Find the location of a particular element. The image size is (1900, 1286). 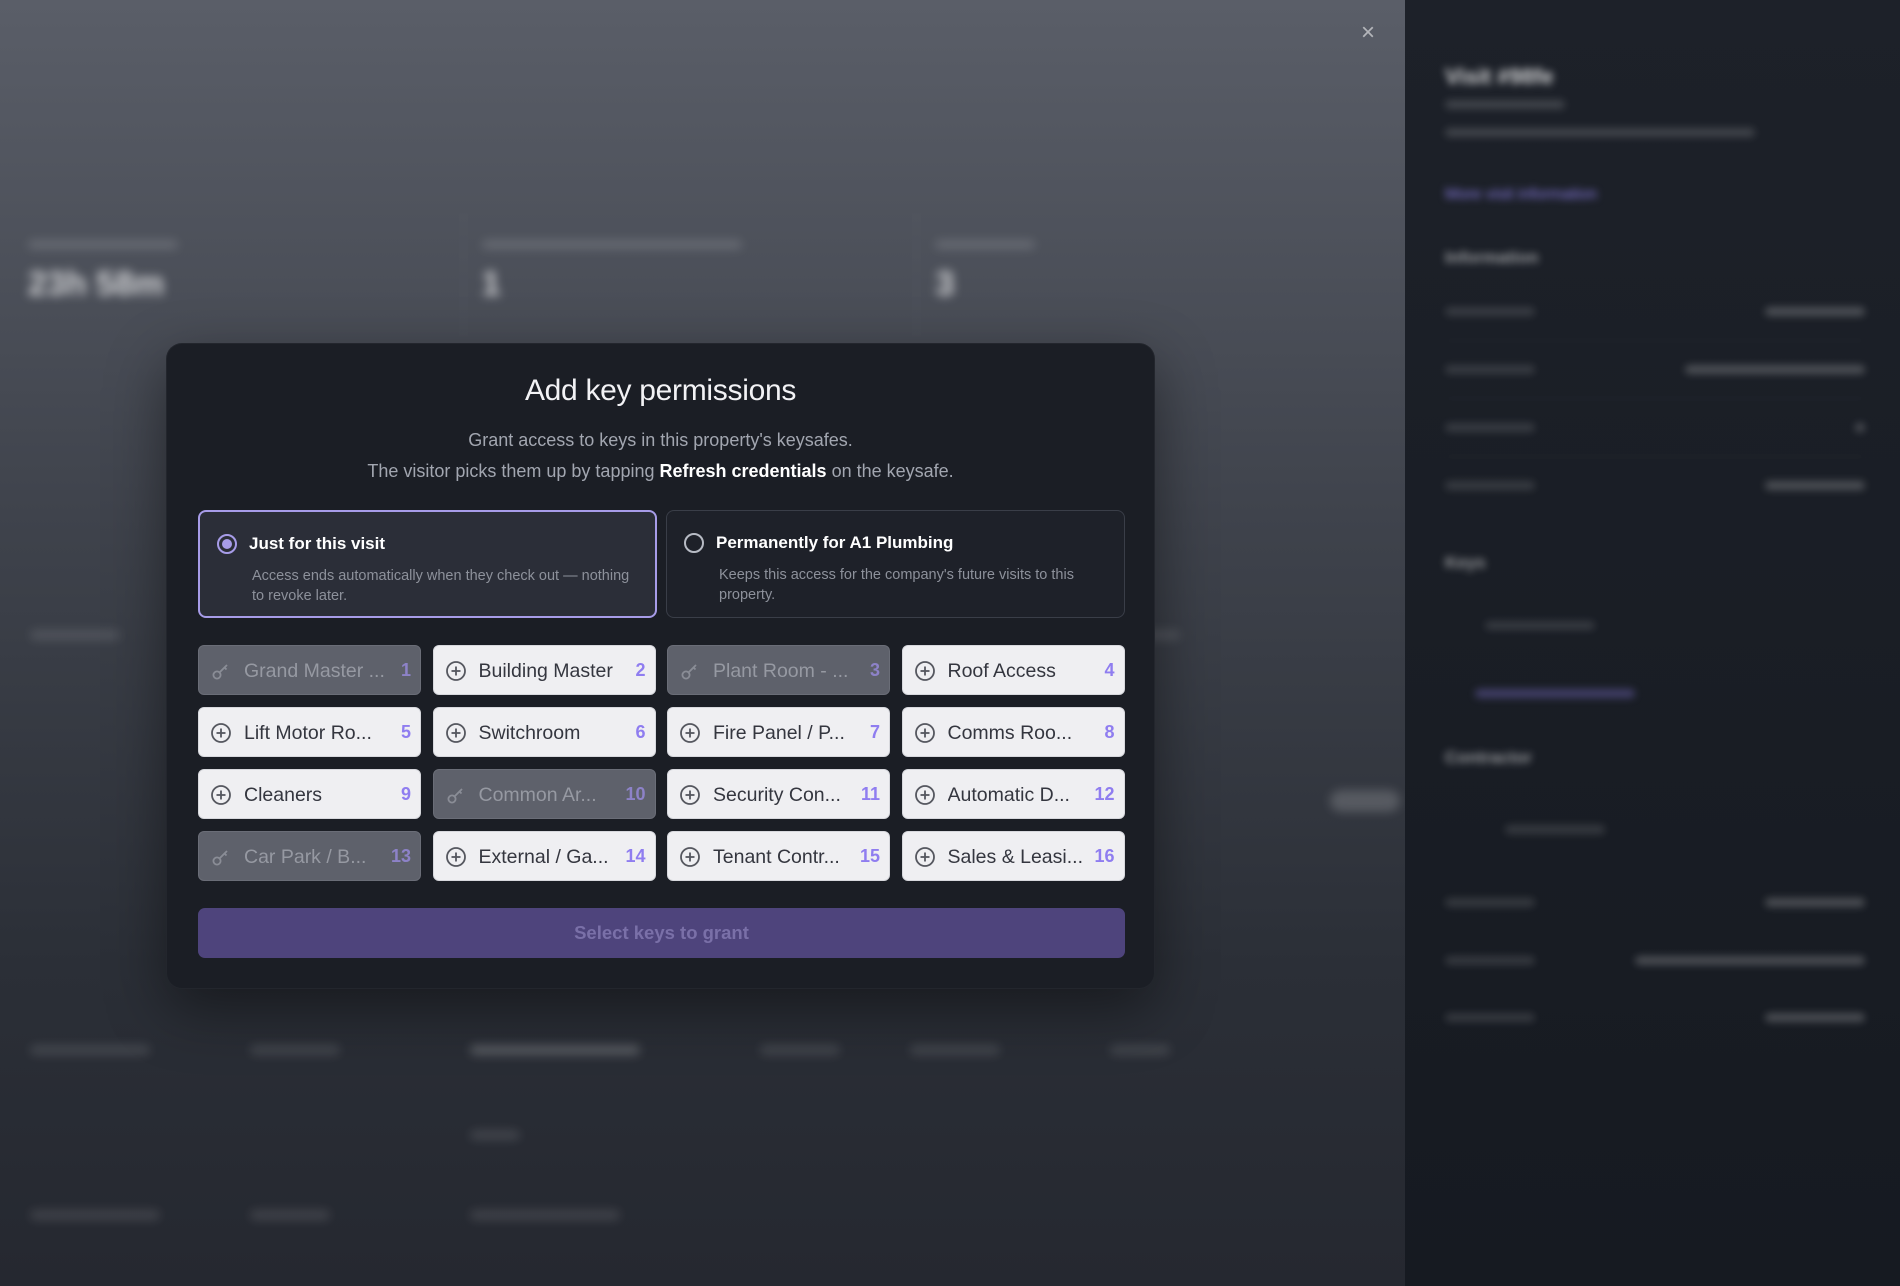

option-title: Permanently for A1 Plumbing is located at coordinates (835, 542).